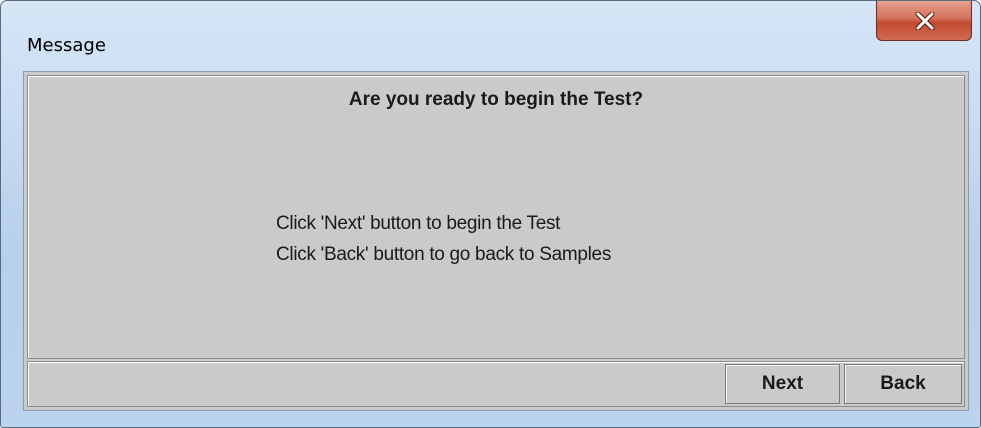  Describe the element at coordinates (66, 45) in the screenshot. I see `window-title: Message` at that location.